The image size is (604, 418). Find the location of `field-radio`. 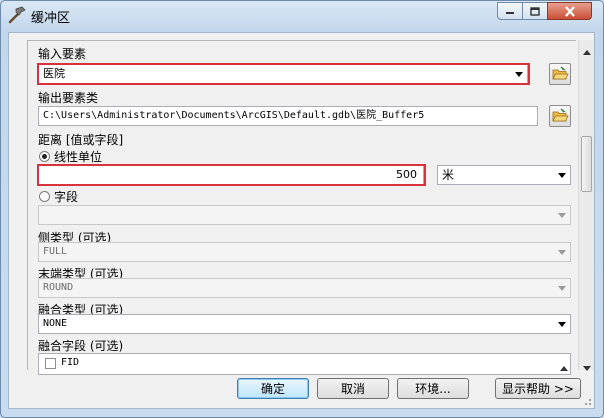

field-radio is located at coordinates (44, 196).